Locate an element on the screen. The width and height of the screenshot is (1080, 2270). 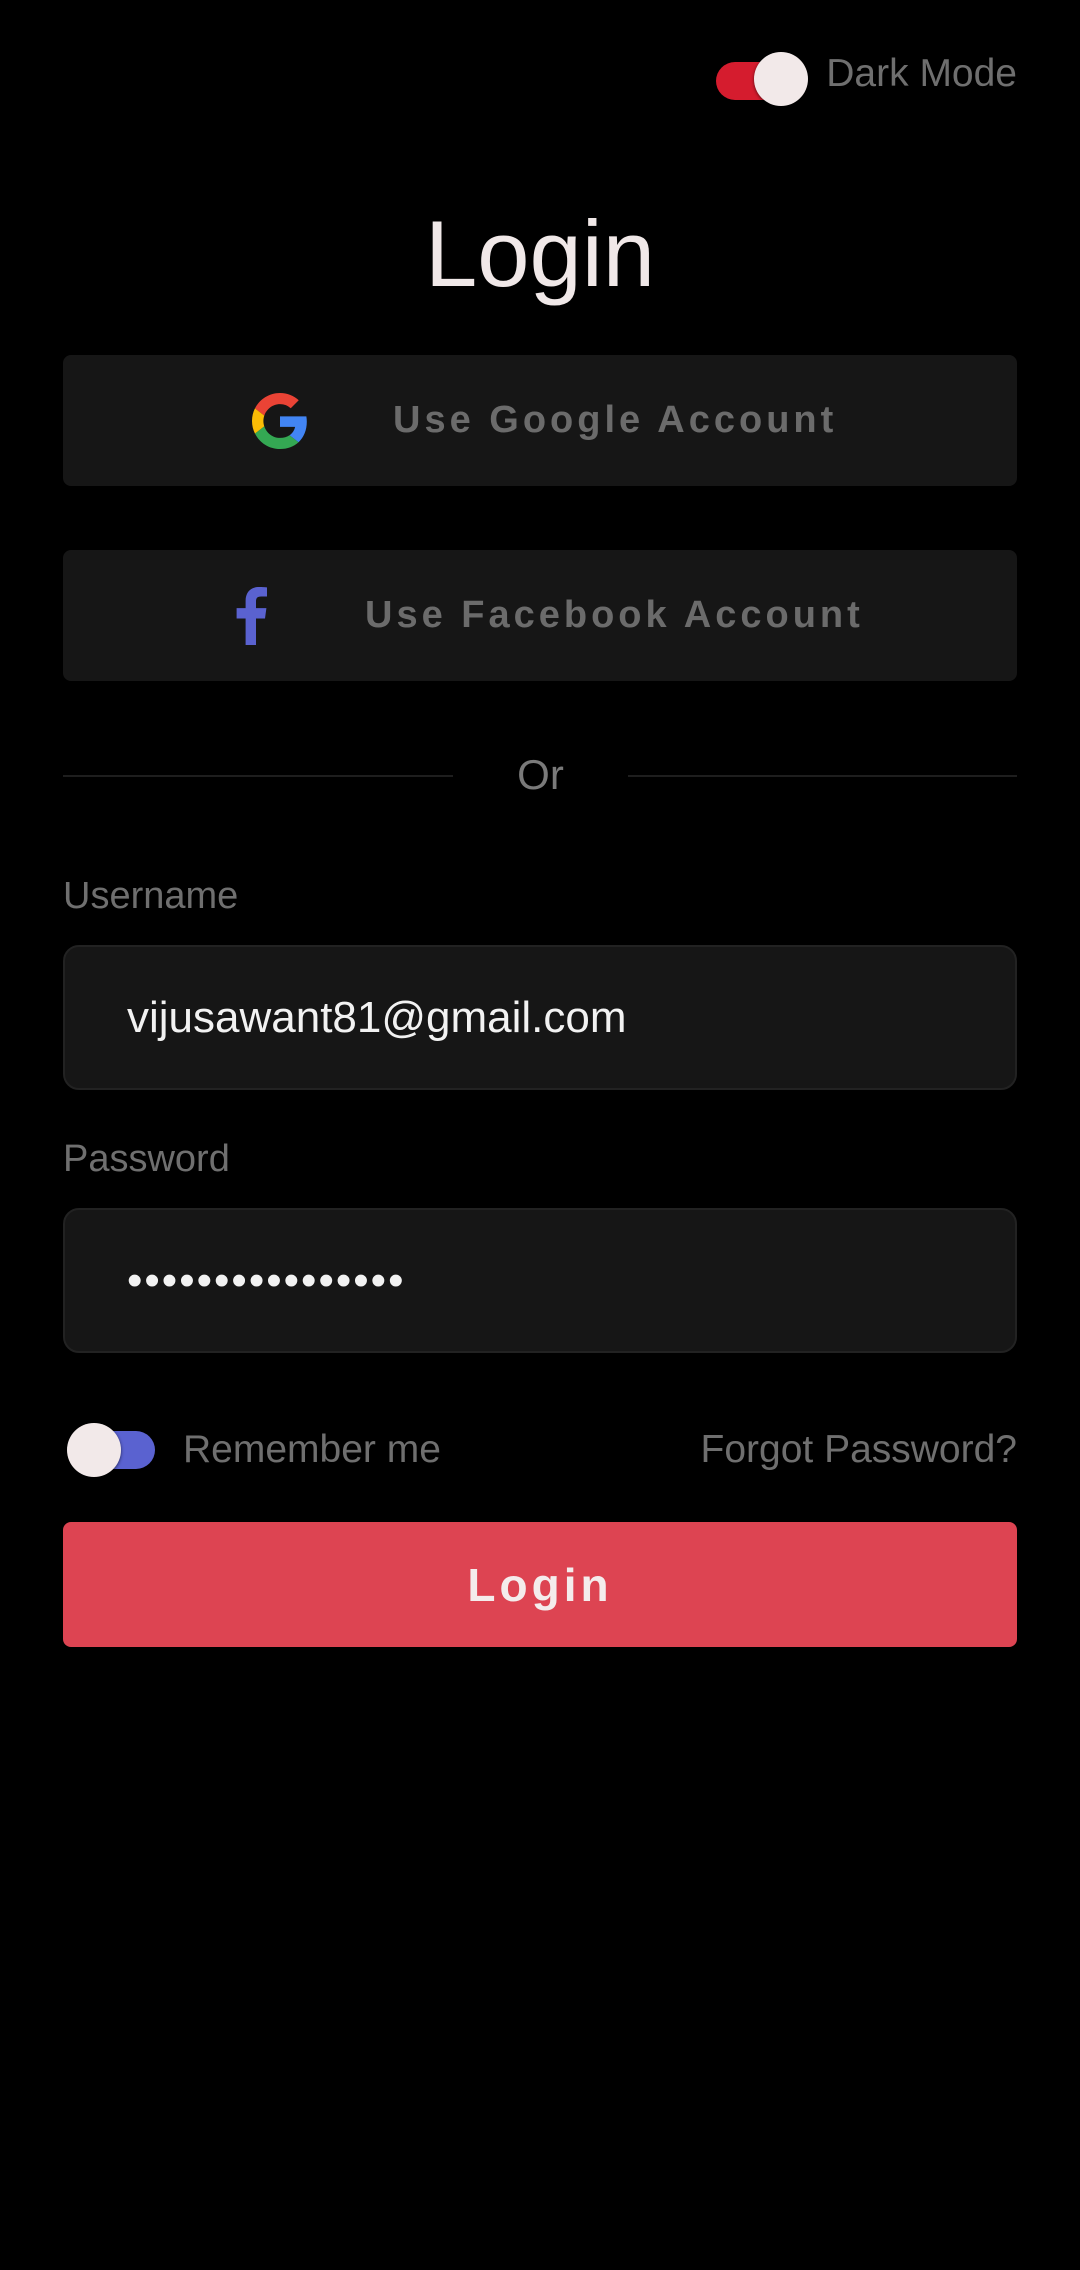
google-login-label: Use Google Account is located at coordinates (615, 420).